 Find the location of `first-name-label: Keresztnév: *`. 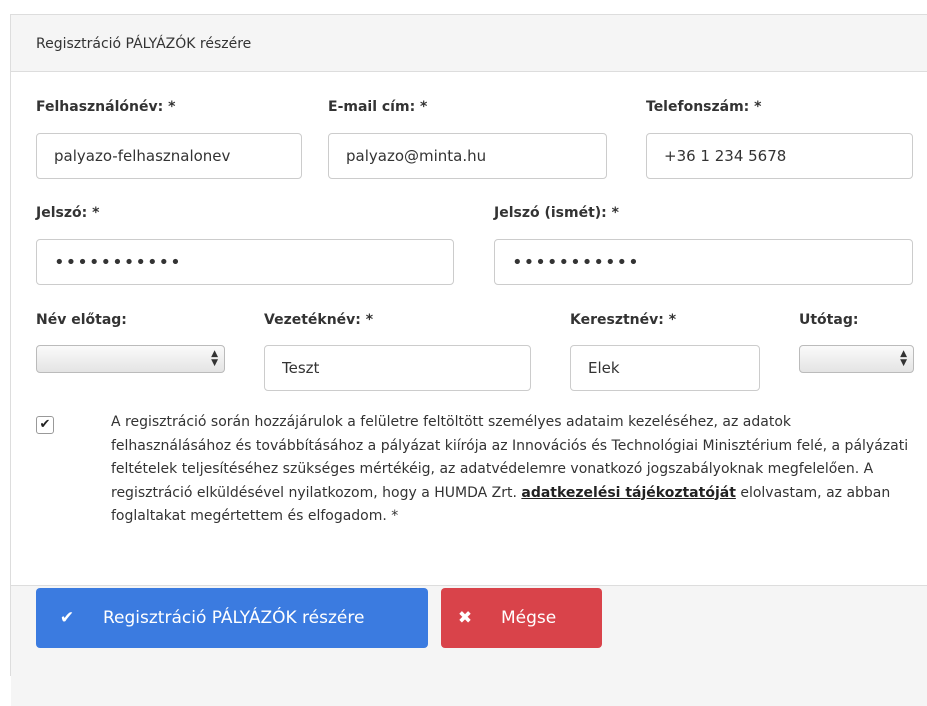

first-name-label: Keresztnév: * is located at coordinates (623, 320).